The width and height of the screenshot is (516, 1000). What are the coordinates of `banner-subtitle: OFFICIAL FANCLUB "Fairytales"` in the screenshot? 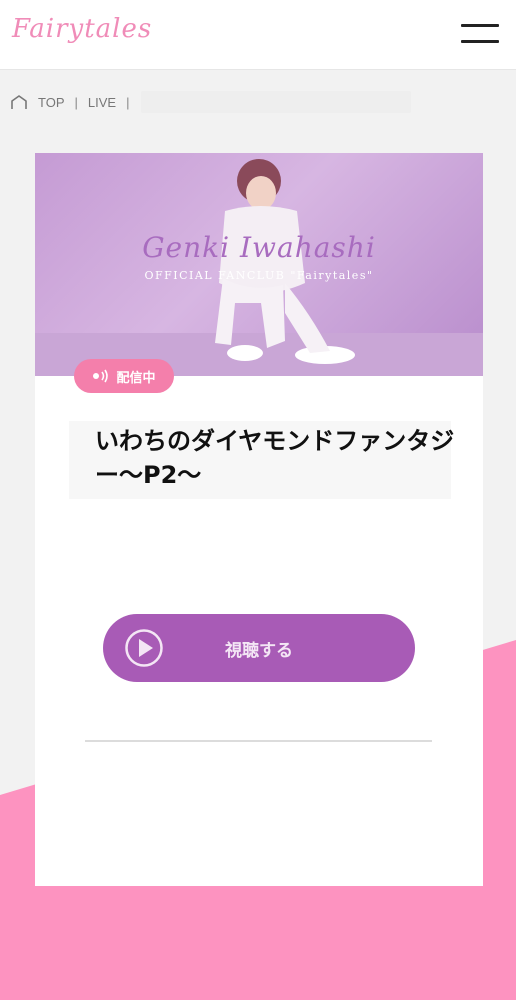 It's located at (259, 275).